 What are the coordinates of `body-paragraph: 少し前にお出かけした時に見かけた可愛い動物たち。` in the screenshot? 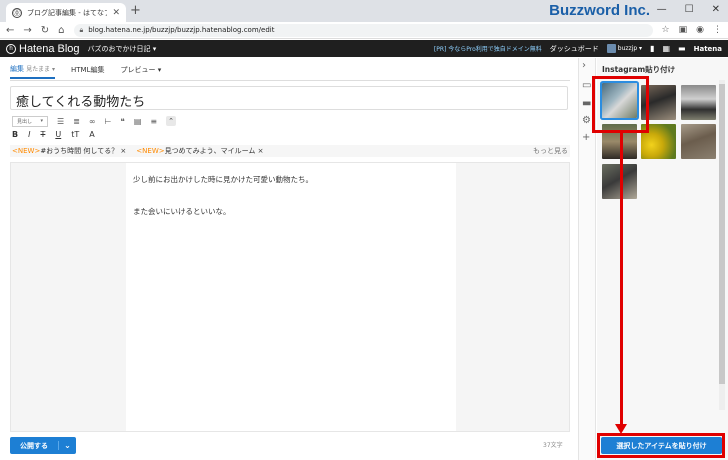 It's located at (223, 179).